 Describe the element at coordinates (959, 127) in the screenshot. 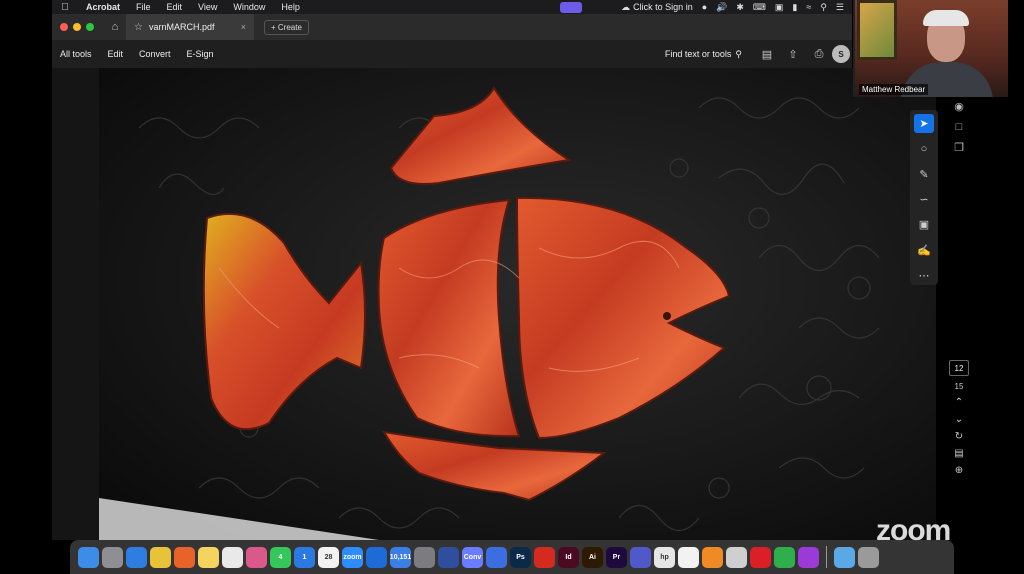

I see `comments-panel-icon: □` at that location.